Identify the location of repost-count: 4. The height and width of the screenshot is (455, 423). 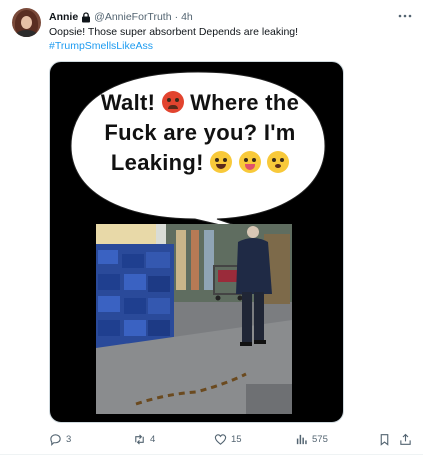
(153, 439).